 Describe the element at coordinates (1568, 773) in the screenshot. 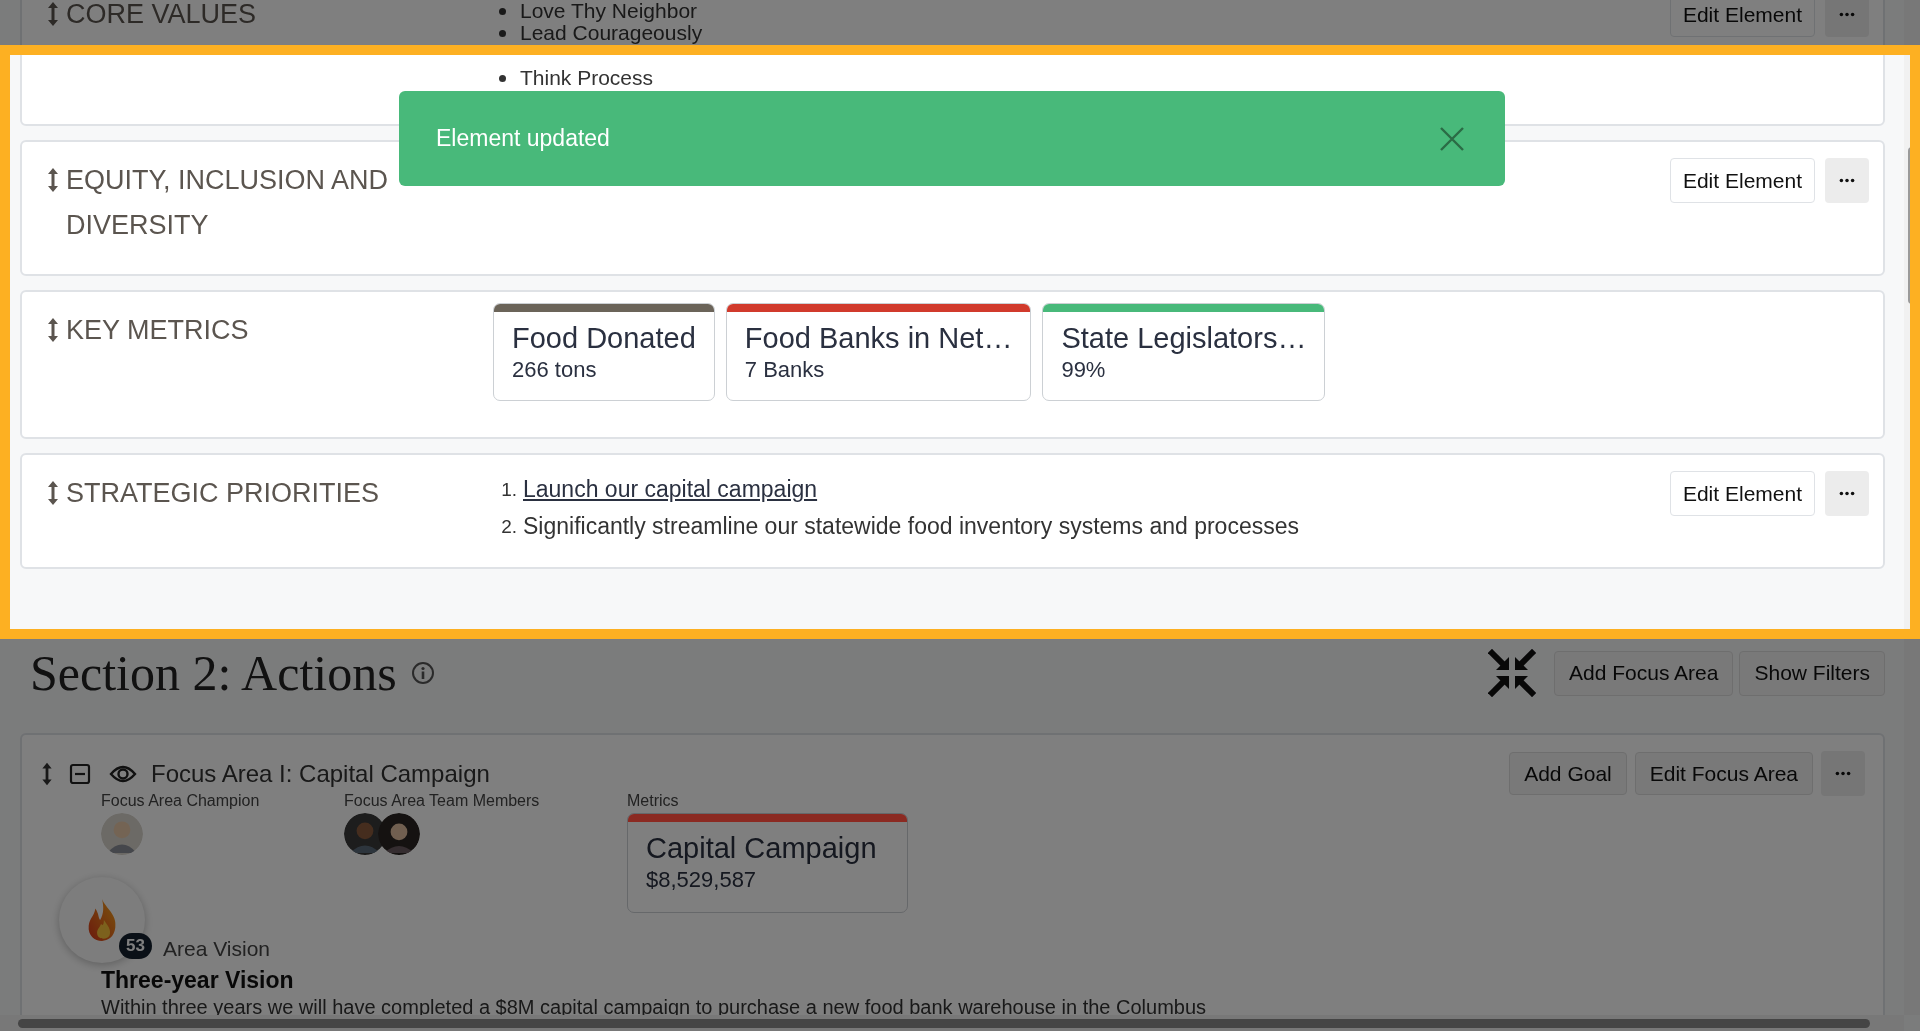

I see `focus-area-button: Add Goal` at that location.